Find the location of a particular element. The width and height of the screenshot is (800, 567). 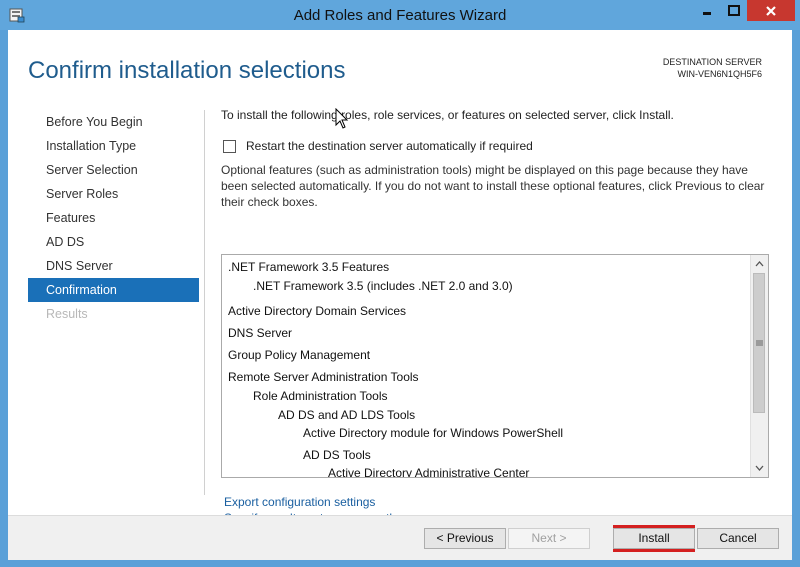

export-configuration-link: Export configuration settings is located at coordinates (310, 502).